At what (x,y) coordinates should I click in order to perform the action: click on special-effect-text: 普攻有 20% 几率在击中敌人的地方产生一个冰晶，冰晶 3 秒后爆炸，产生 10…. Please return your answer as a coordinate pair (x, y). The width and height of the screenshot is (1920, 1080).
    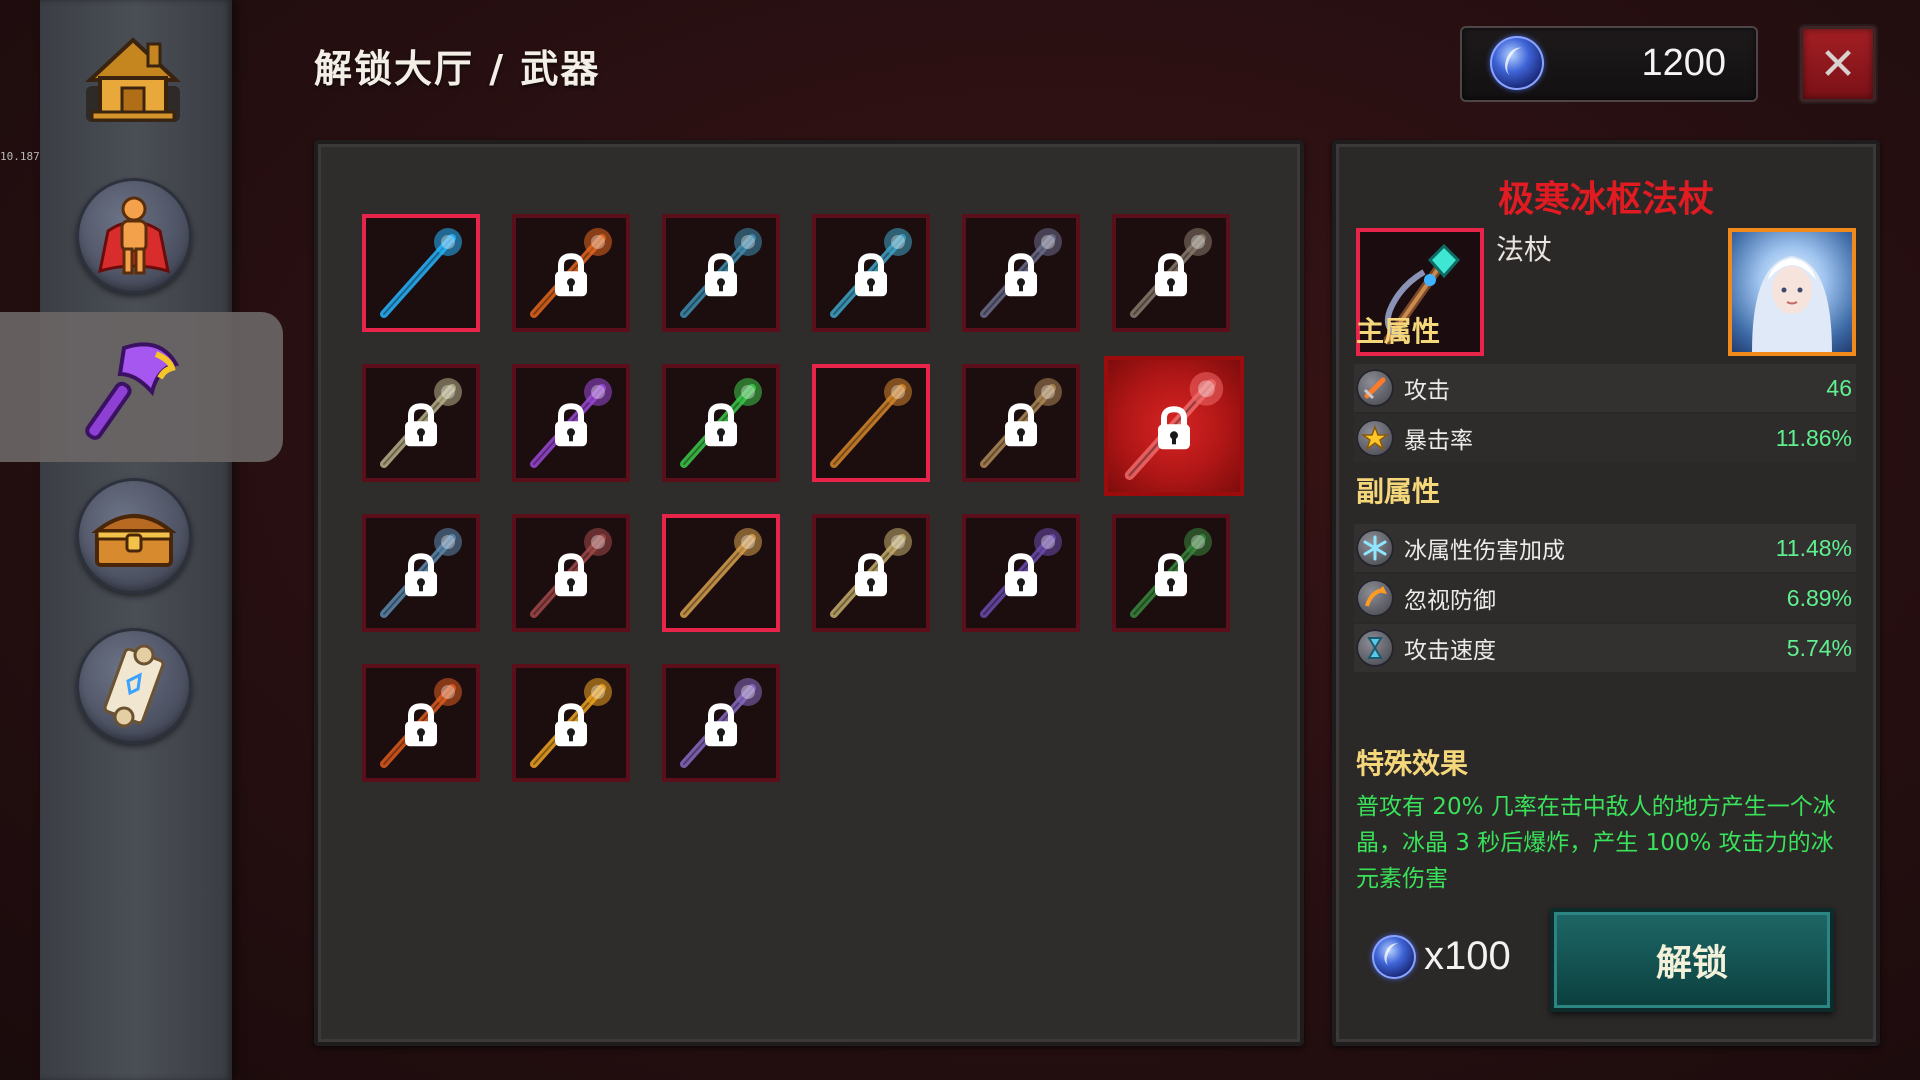
    Looking at the image, I should click on (1596, 843).